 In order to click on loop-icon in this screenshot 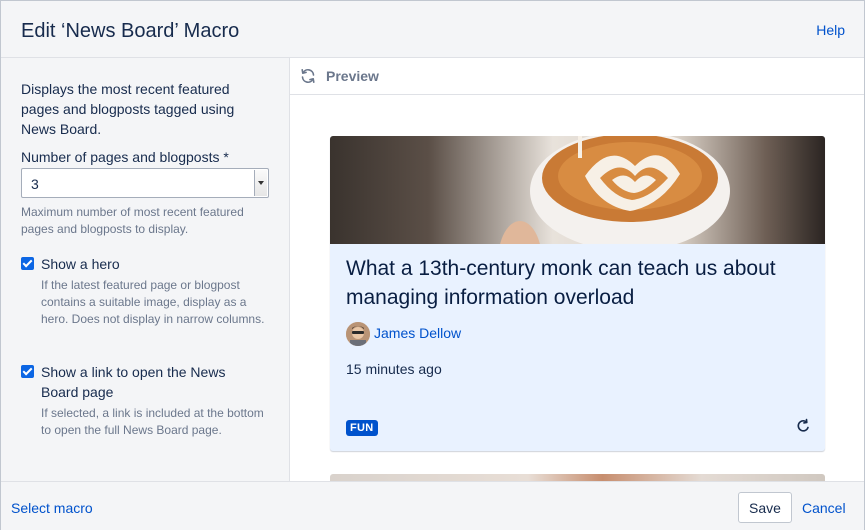, I will do `click(803, 426)`.